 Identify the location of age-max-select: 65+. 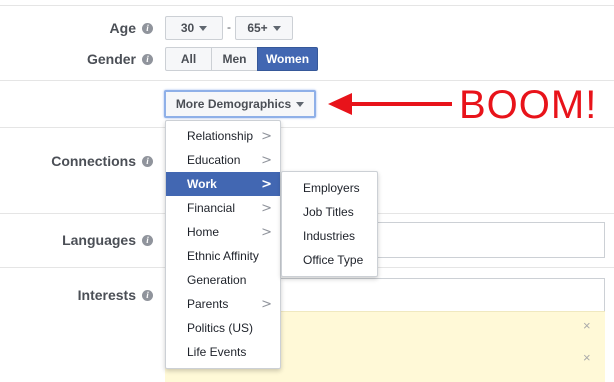
(264, 28).